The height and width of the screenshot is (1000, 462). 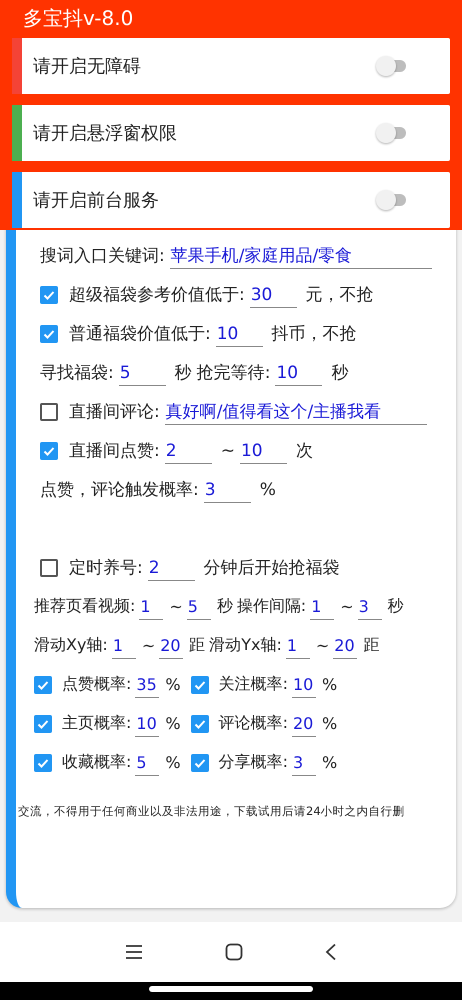 What do you see at coordinates (147, 685) in the screenshot?
I see `input-field: 35` at bounding box center [147, 685].